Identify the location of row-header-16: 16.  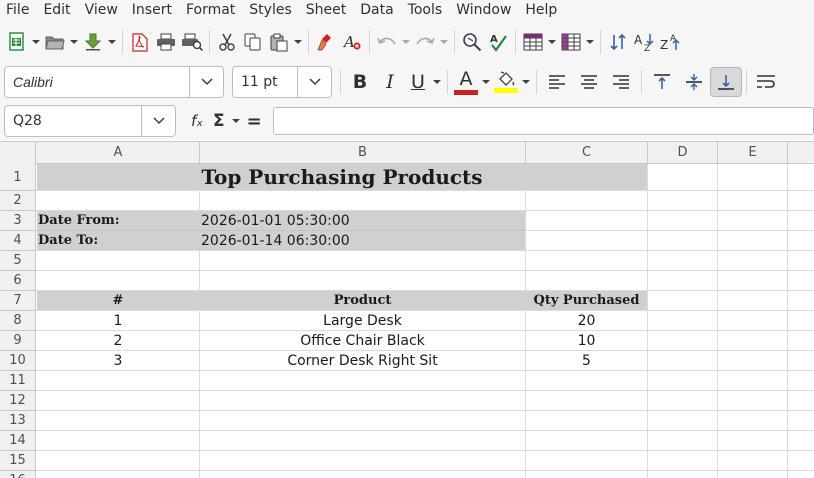
(18, 474).